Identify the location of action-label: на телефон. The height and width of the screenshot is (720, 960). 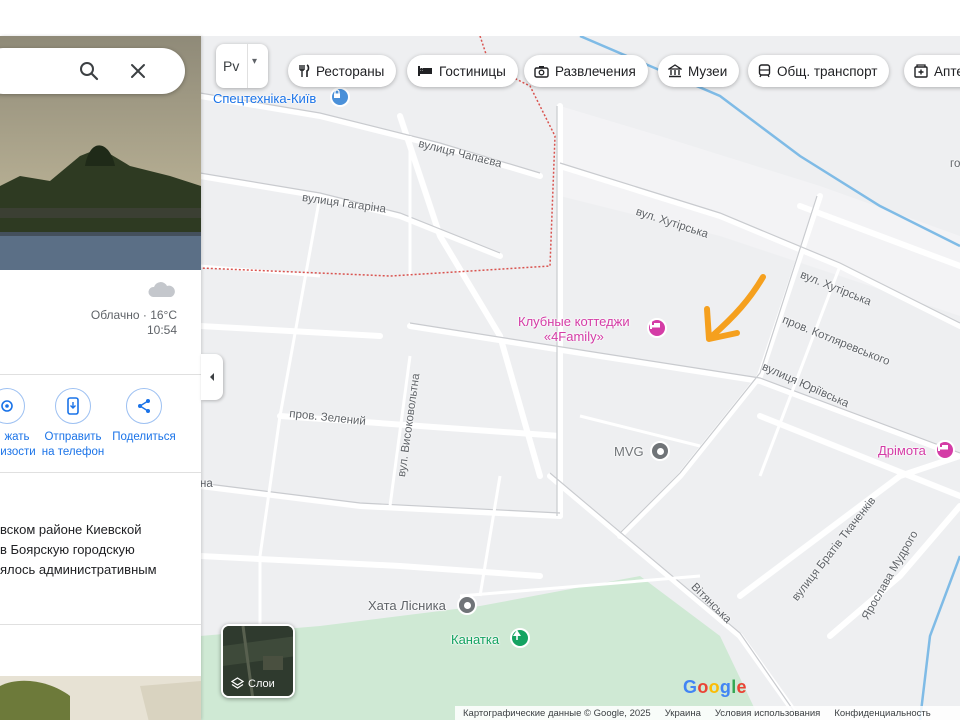
(73, 452).